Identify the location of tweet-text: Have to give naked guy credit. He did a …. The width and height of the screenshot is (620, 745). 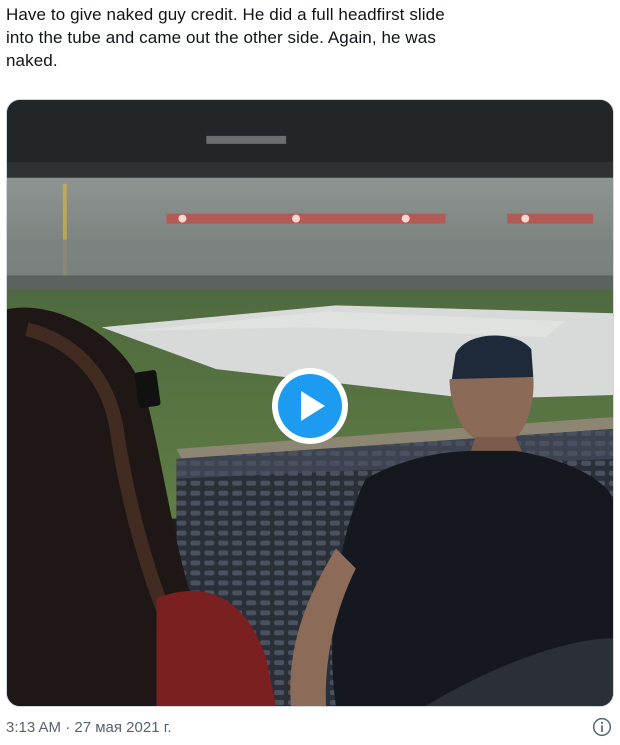
(225, 37).